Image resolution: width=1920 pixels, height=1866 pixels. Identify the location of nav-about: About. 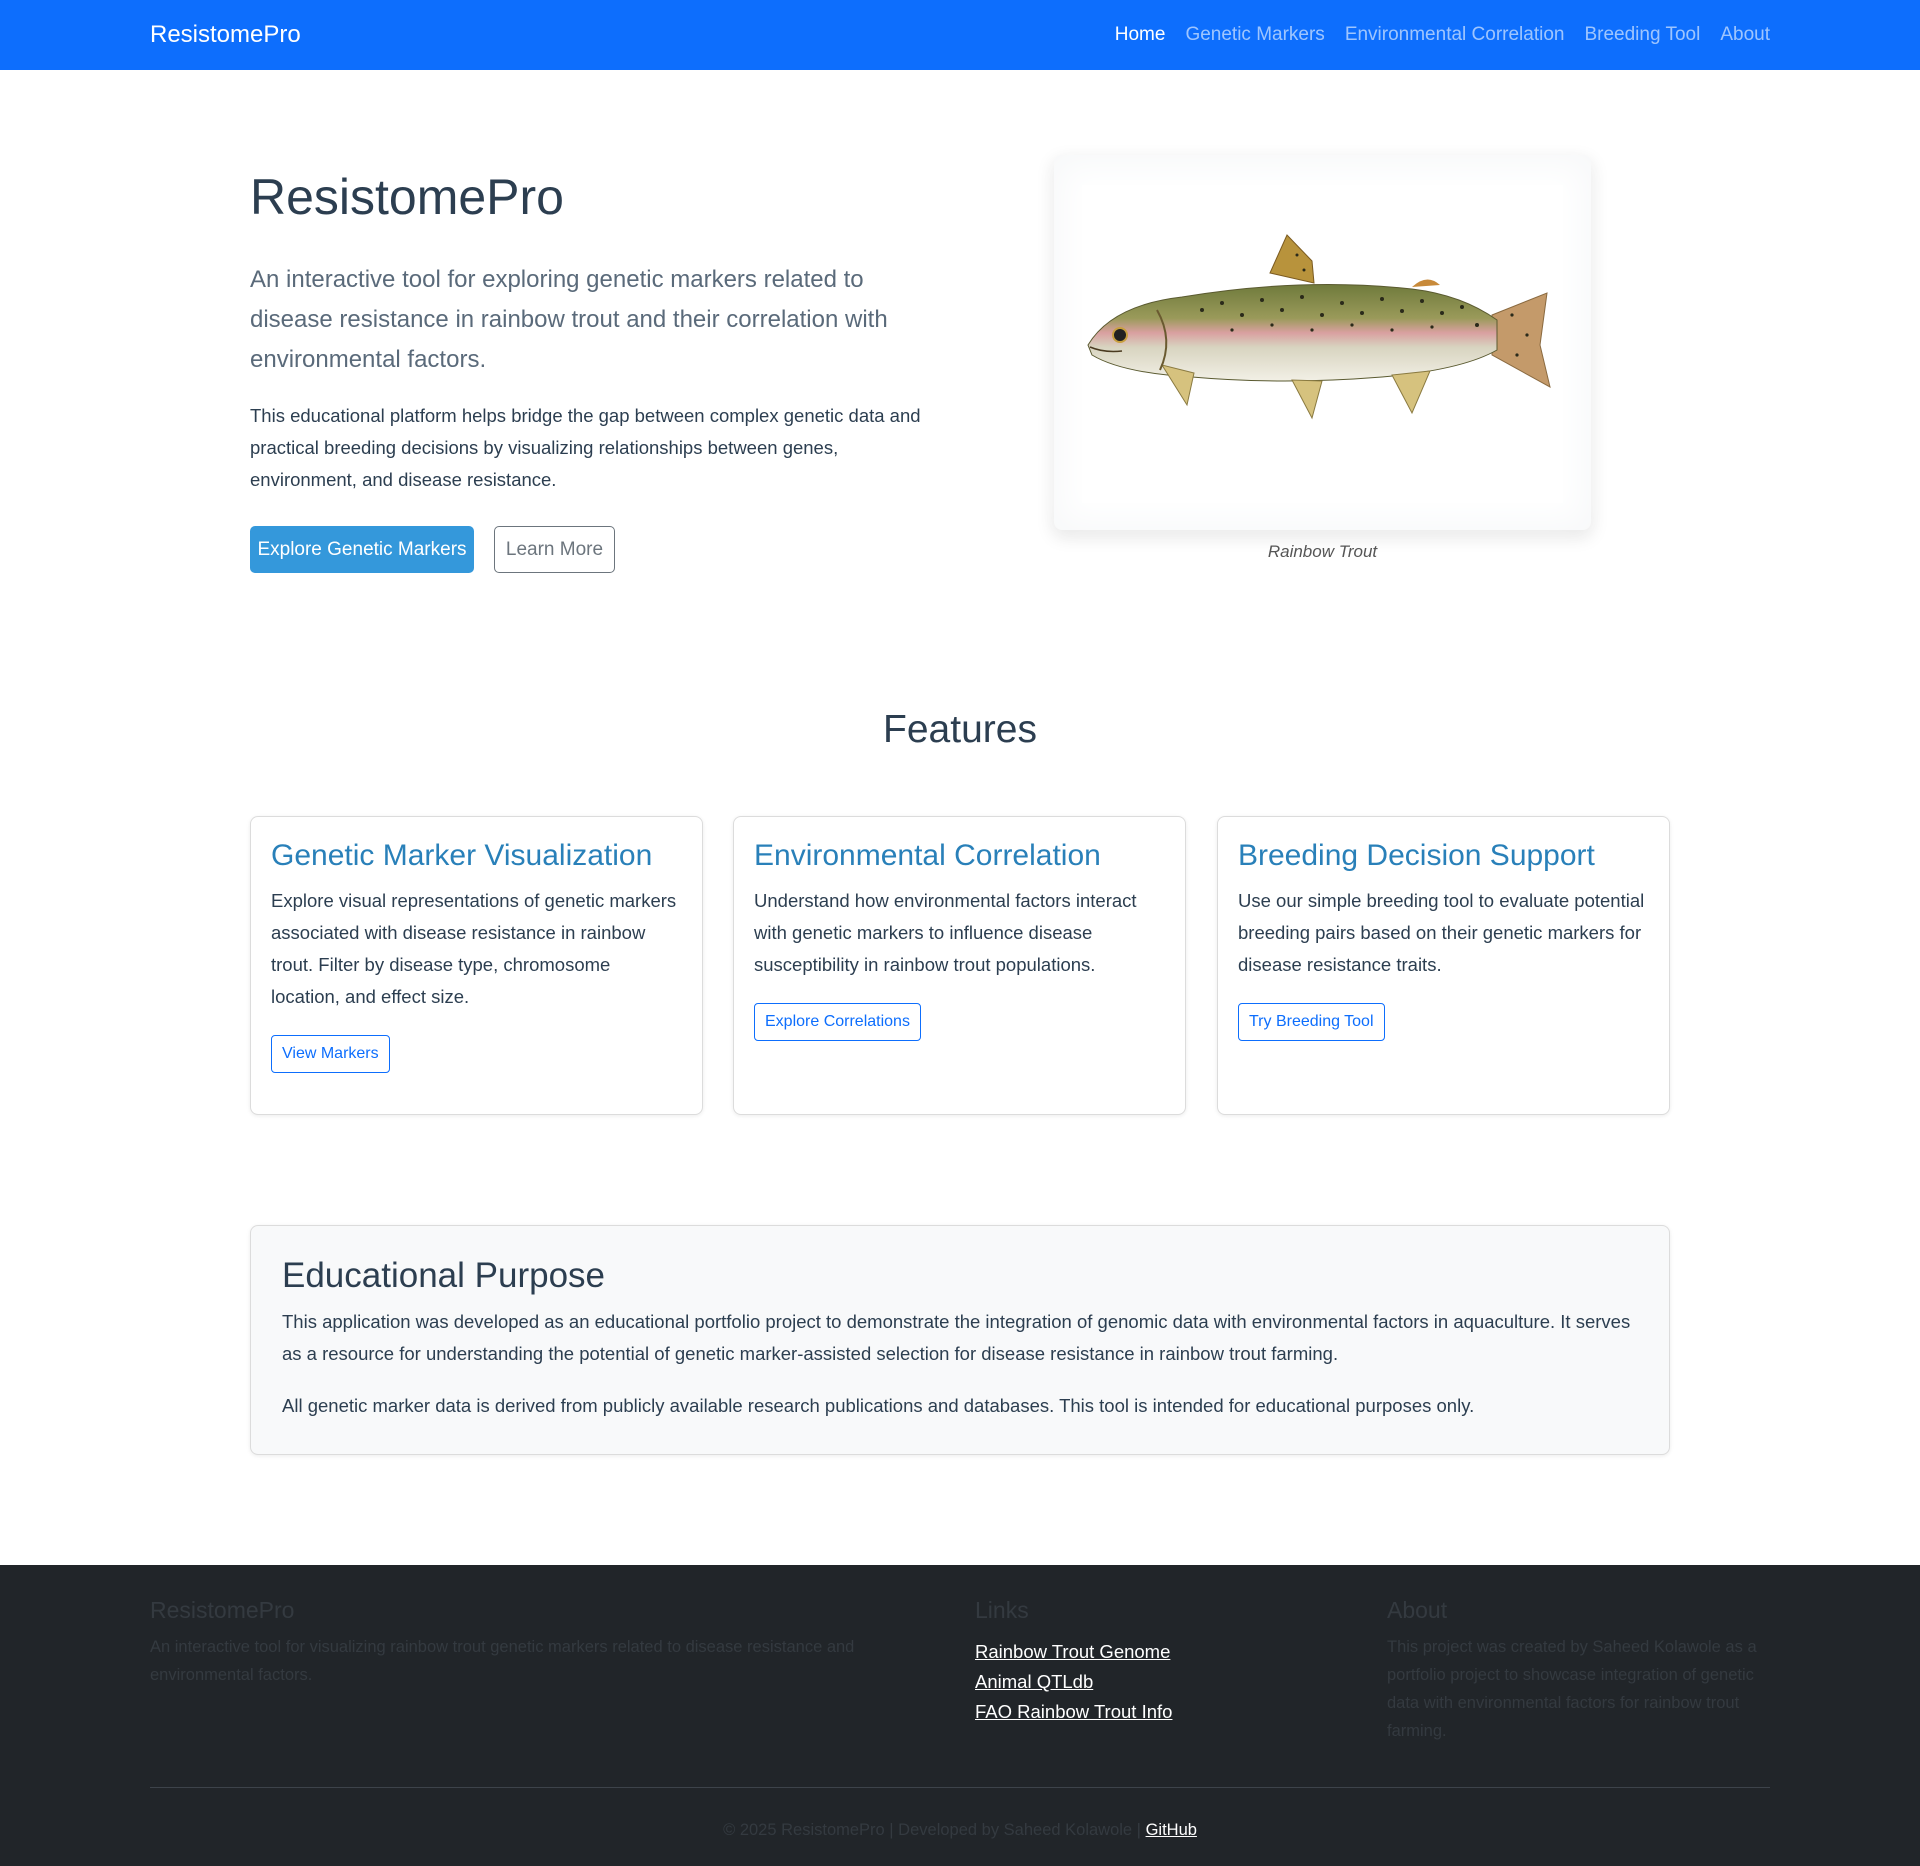
(1745, 35).